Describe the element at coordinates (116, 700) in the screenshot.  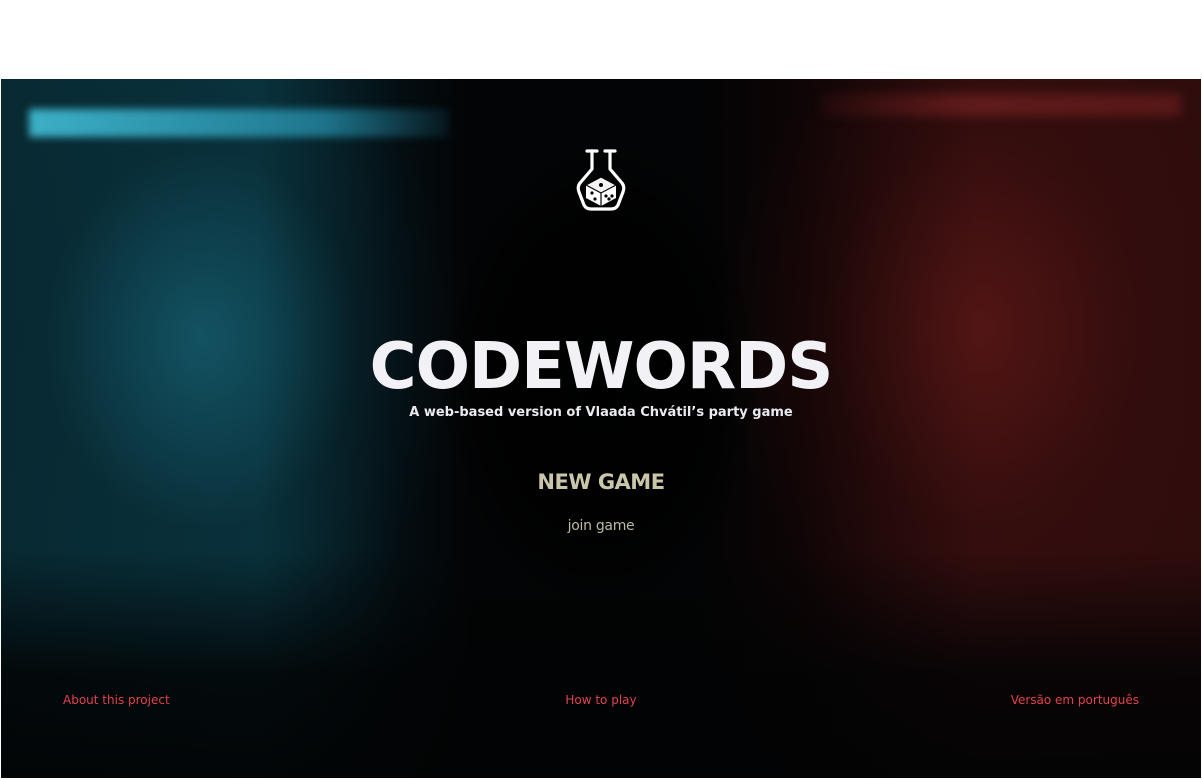
I see `about-project-link: About this project` at that location.